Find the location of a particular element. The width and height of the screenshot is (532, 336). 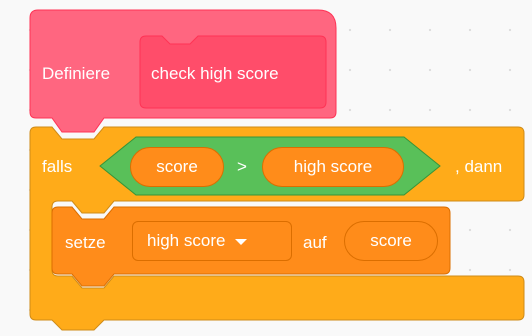

if-keyword: falls is located at coordinates (57, 166).